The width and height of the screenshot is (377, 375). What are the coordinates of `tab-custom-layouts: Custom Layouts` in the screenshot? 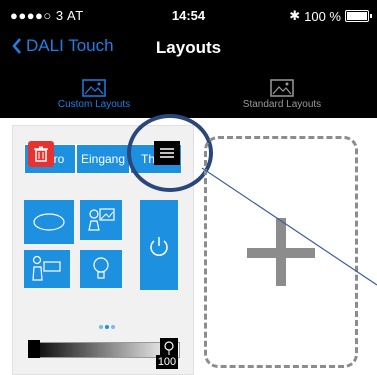 It's located at (94, 94).